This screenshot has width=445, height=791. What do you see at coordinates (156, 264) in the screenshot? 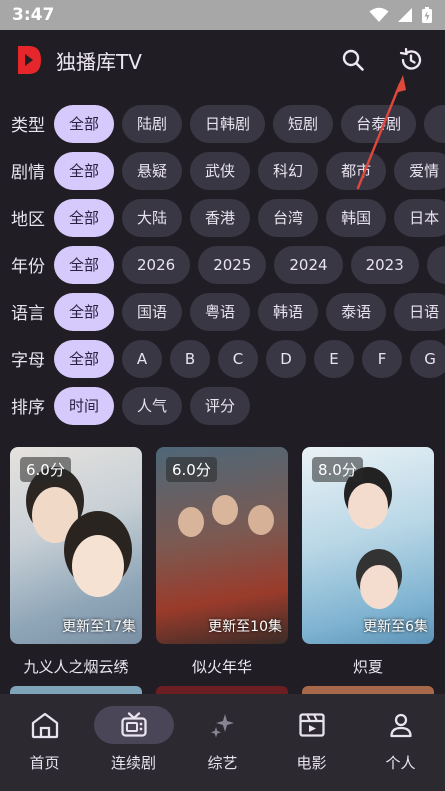
I see `filter-chip: 2026` at bounding box center [156, 264].